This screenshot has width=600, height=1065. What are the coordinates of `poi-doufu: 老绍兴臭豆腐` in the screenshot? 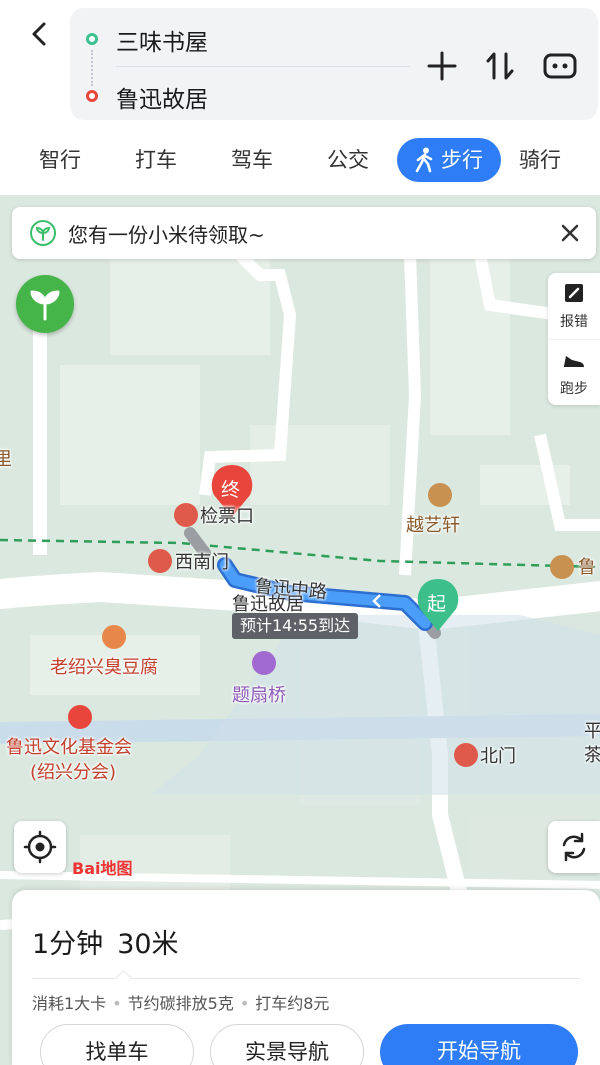 It's located at (104, 666).